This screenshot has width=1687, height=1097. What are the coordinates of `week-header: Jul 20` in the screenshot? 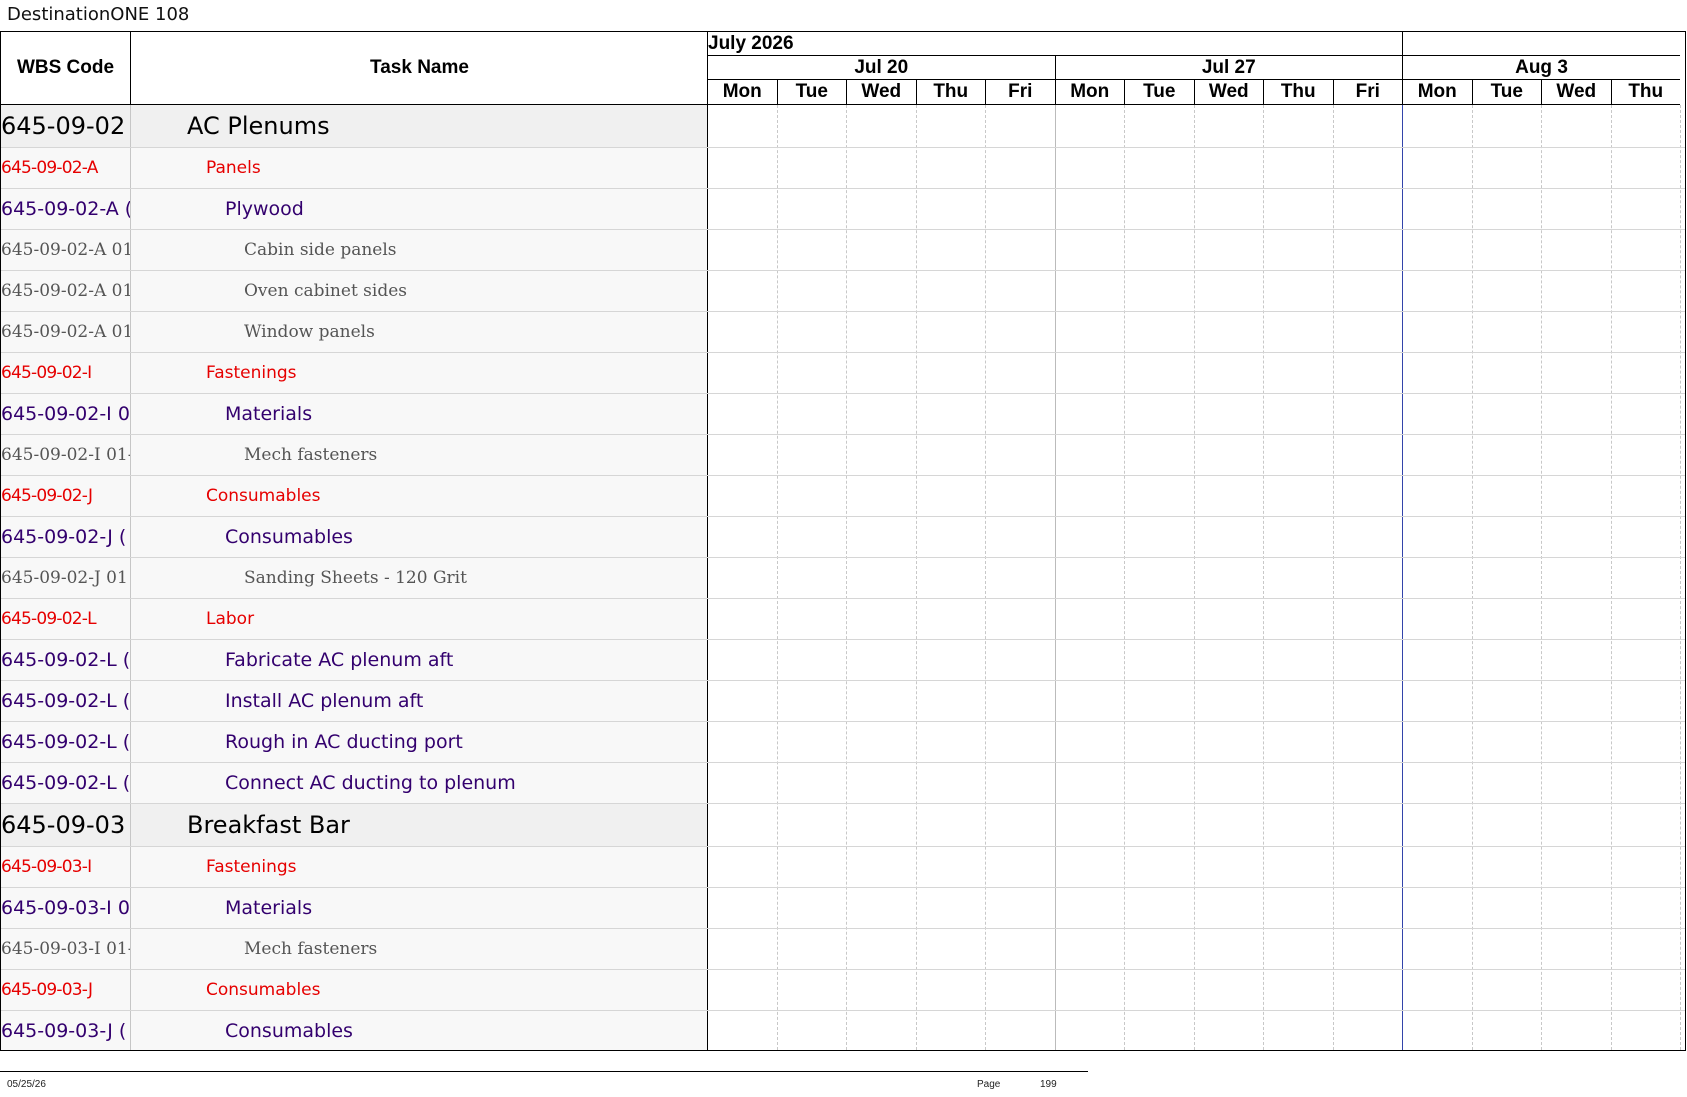 It's located at (881, 68).